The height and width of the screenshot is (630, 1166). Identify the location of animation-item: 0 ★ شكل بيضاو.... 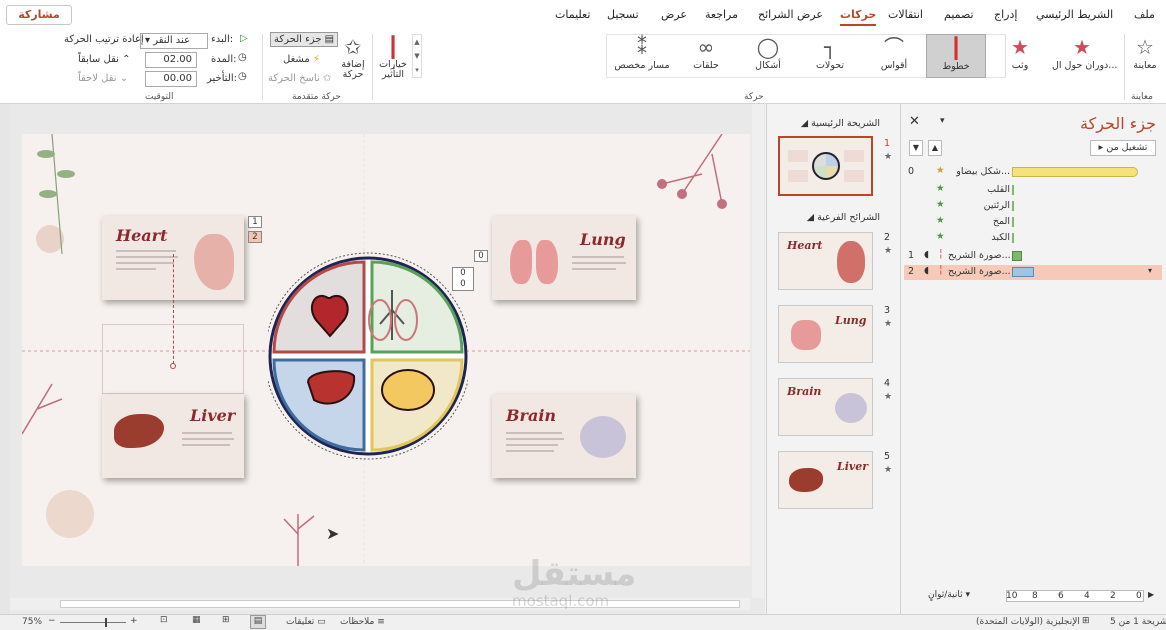
(1033, 172).